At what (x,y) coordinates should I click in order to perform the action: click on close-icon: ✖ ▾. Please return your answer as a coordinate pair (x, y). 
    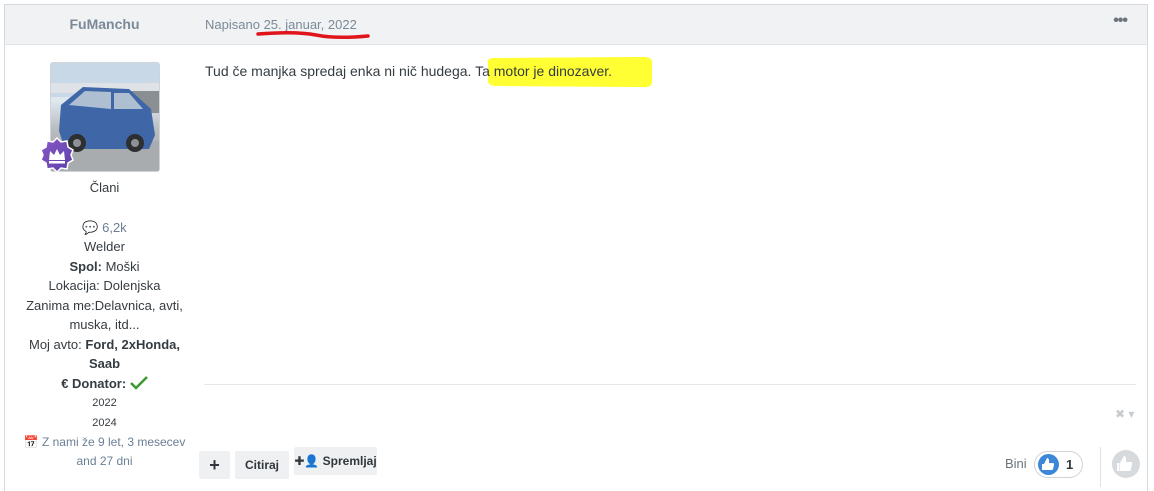
    Looking at the image, I should click on (1124, 414).